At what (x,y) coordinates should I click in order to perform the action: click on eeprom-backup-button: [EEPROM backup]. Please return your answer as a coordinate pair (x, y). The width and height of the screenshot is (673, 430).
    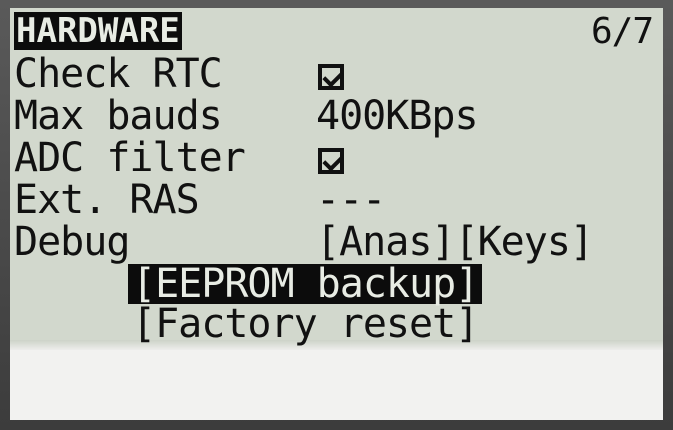
    Looking at the image, I should click on (305, 284).